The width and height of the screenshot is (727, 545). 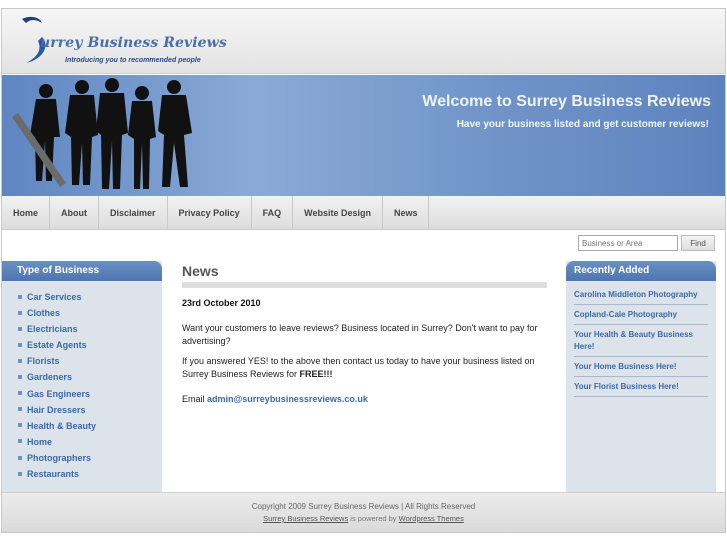 I want to click on category-label: Florists, so click(x=43, y=361).